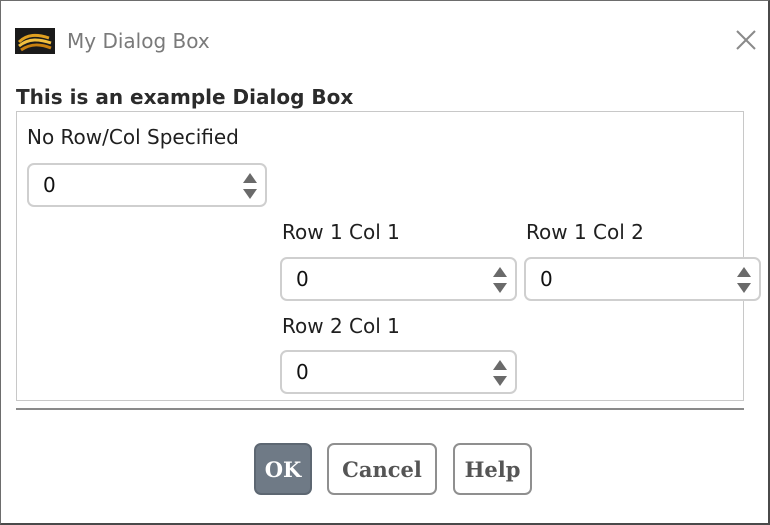 The image size is (770, 525). I want to click on field-label-row1-col1: Row 1 Col 1, so click(341, 232).